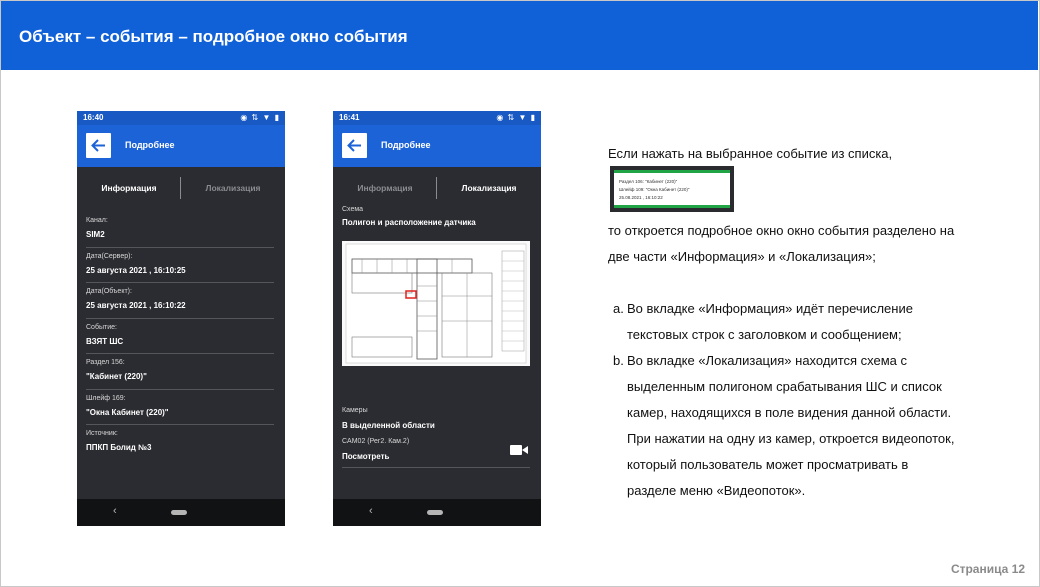 Image resolution: width=1040 pixels, height=587 pixels. I want to click on field-label: Шлейф 169:, so click(106, 398).